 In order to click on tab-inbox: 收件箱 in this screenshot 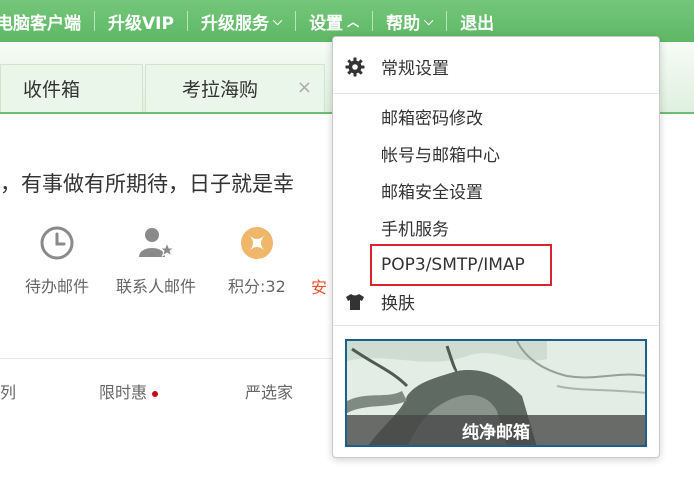, I will do `click(71, 88)`.